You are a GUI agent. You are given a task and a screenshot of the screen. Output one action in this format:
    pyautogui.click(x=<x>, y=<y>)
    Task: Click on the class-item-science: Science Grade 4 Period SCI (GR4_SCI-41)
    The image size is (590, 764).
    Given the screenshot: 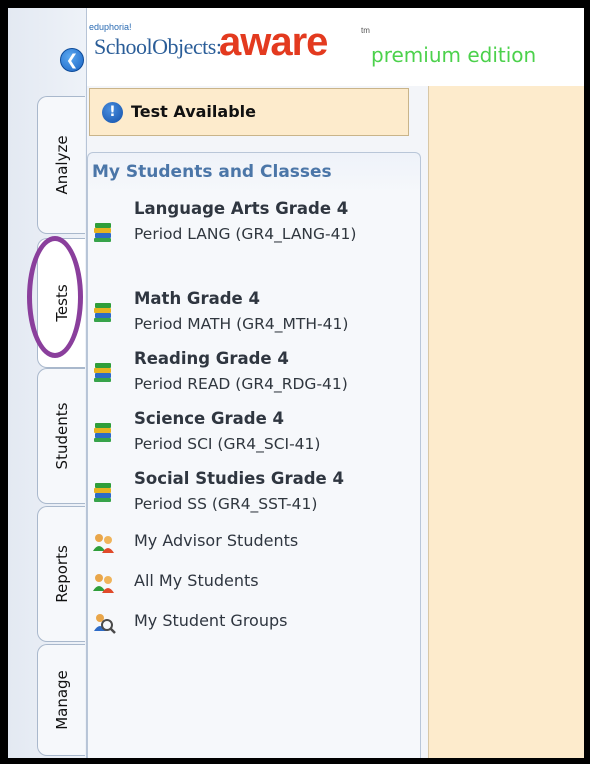 What is the action you would take?
    pyautogui.click(x=255, y=434)
    